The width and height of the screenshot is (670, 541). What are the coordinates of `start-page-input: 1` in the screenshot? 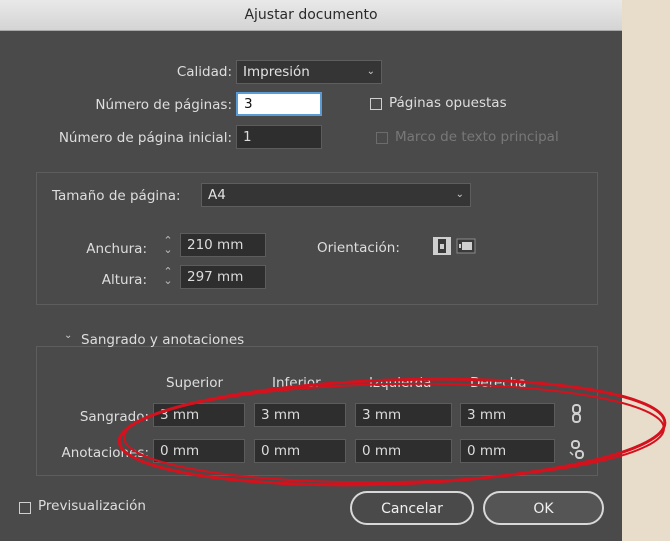 It's located at (279, 137).